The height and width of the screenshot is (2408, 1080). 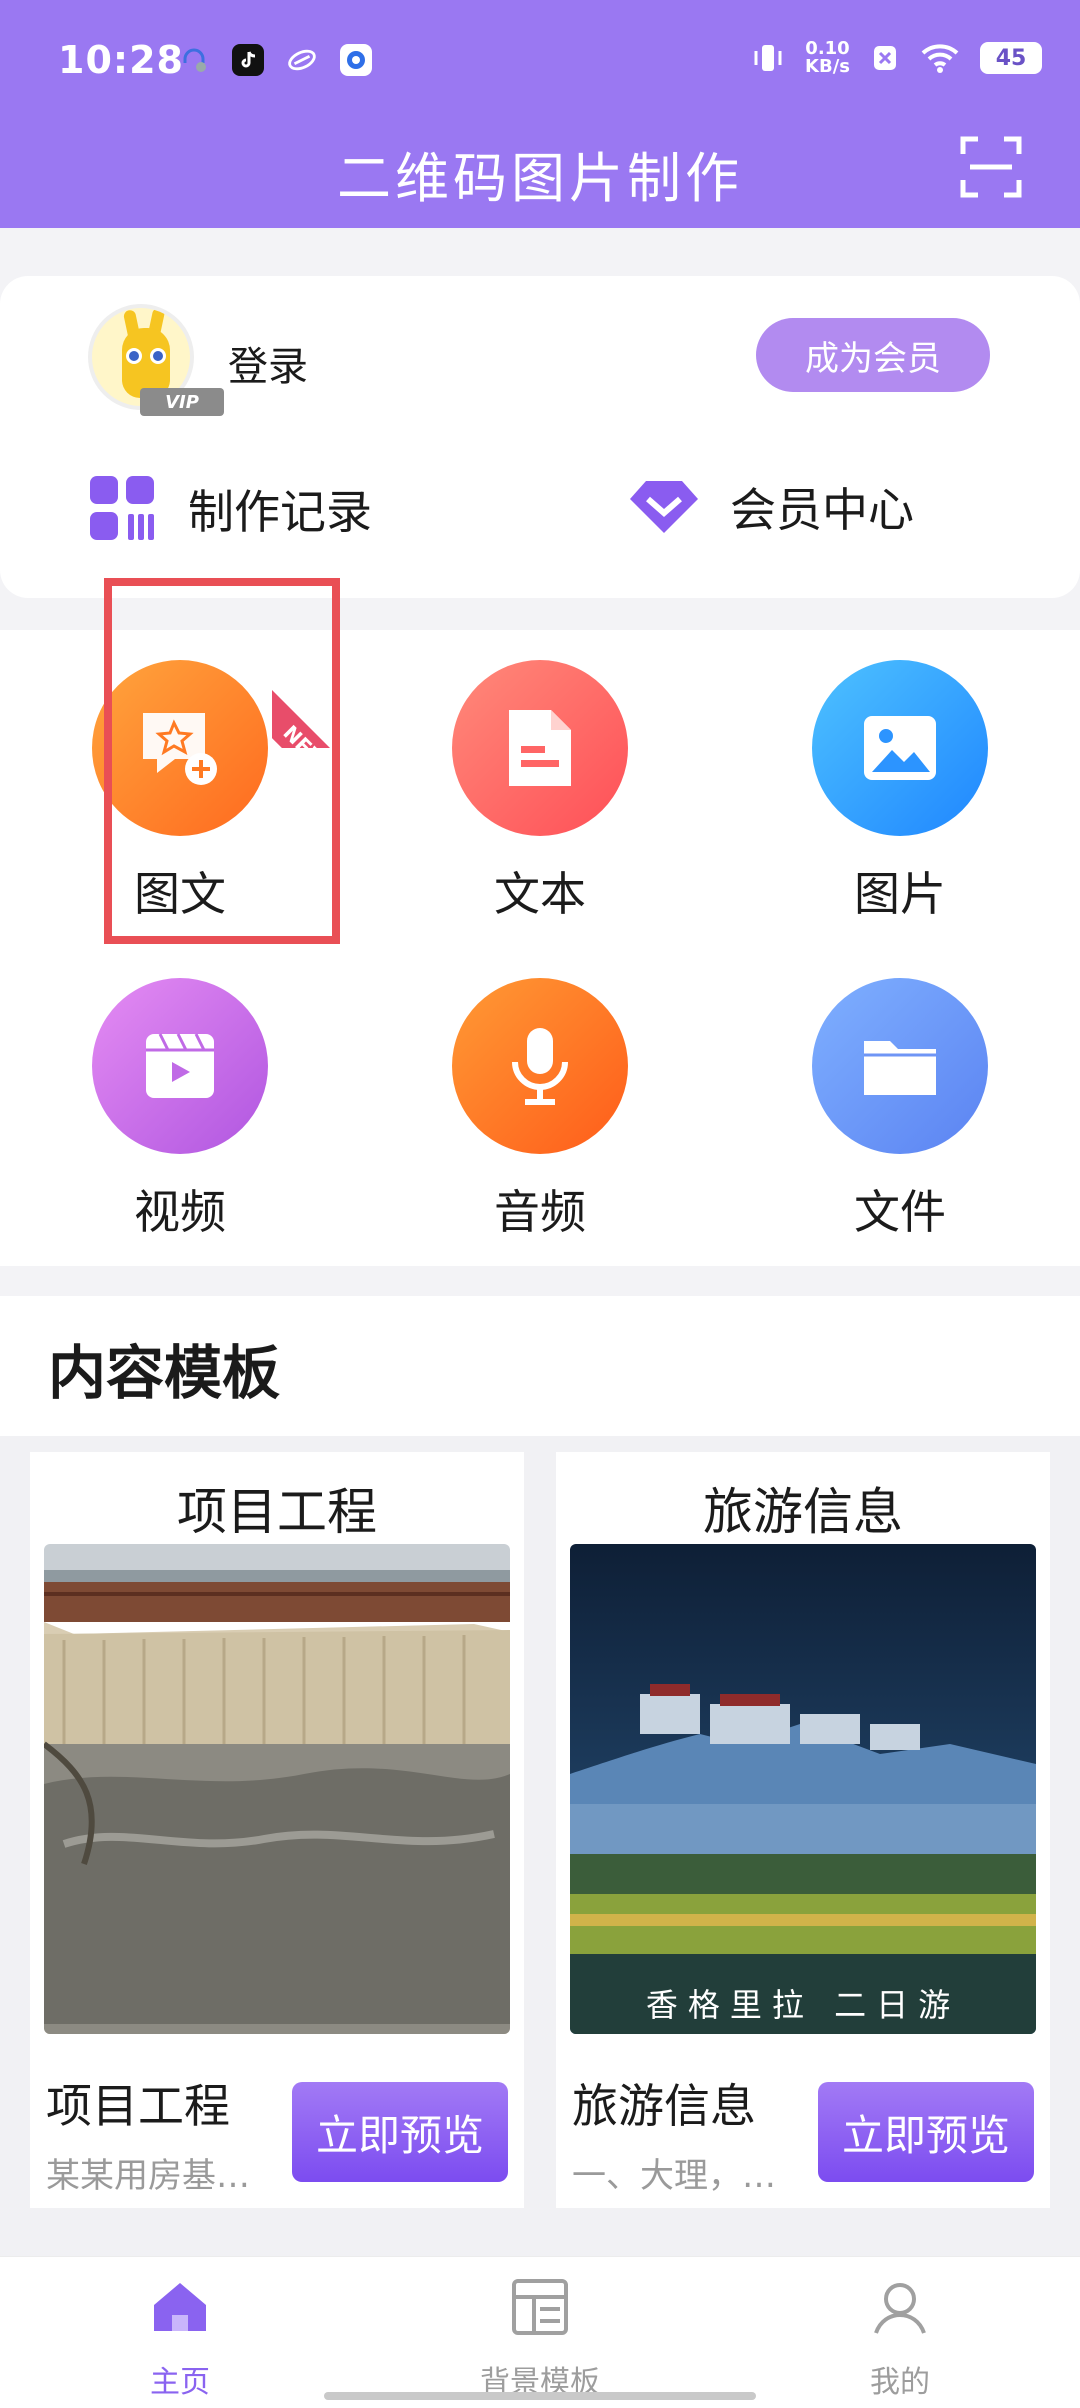 I want to click on scan-icon, so click(x=991, y=167).